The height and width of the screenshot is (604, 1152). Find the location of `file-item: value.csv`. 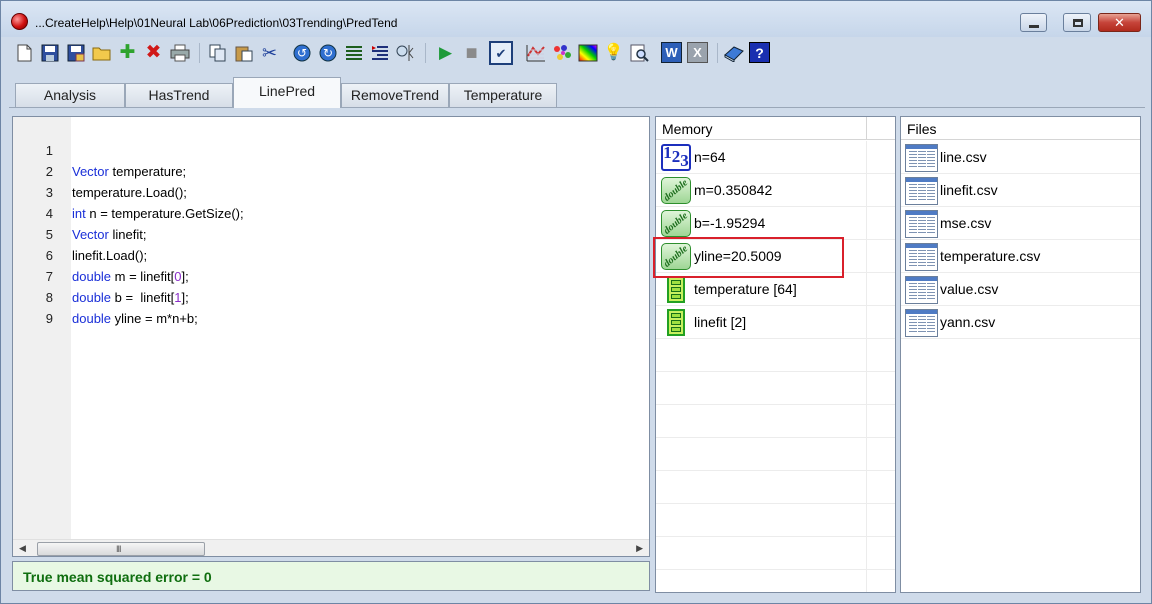

file-item: value.csv is located at coordinates (1020, 289).